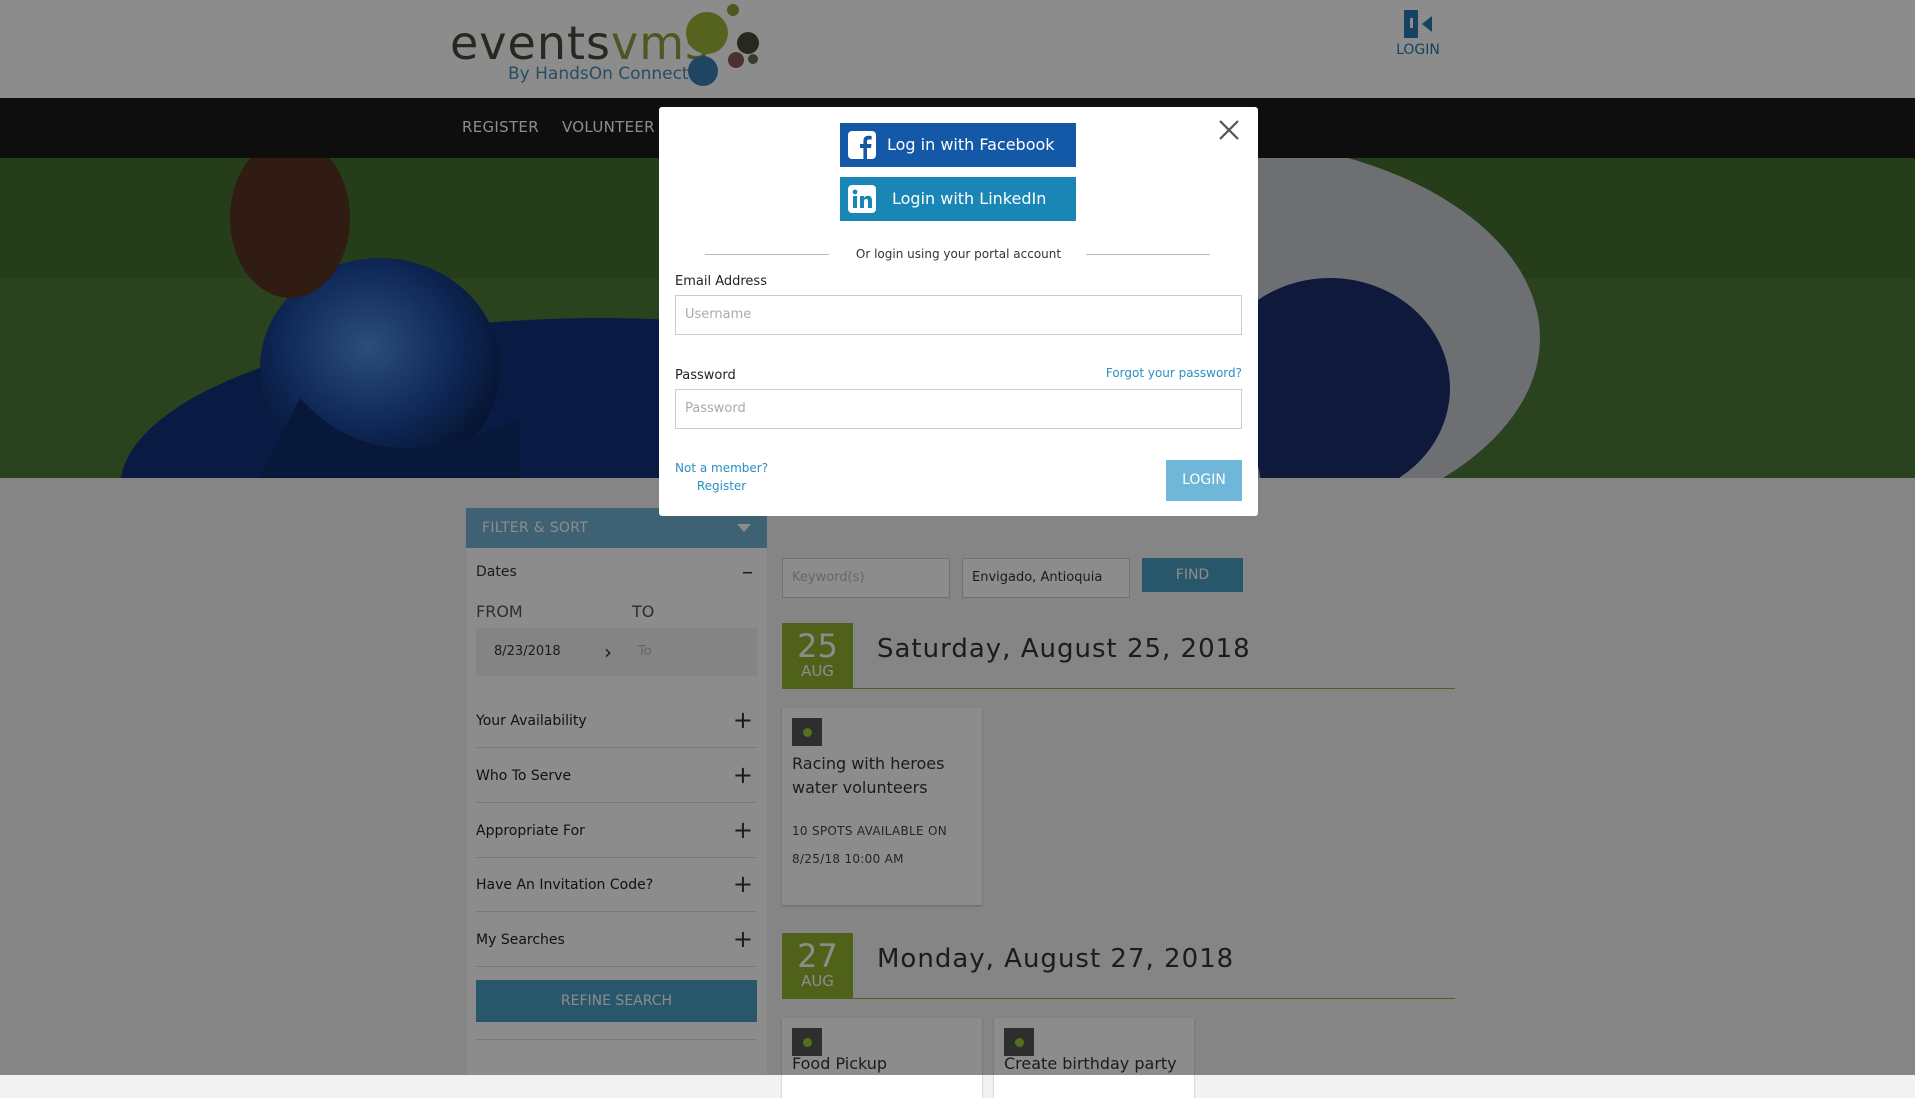 The height and width of the screenshot is (1098, 1915). What do you see at coordinates (958, 254) in the screenshot?
I see `or-login-text: Or login using your portal account` at bounding box center [958, 254].